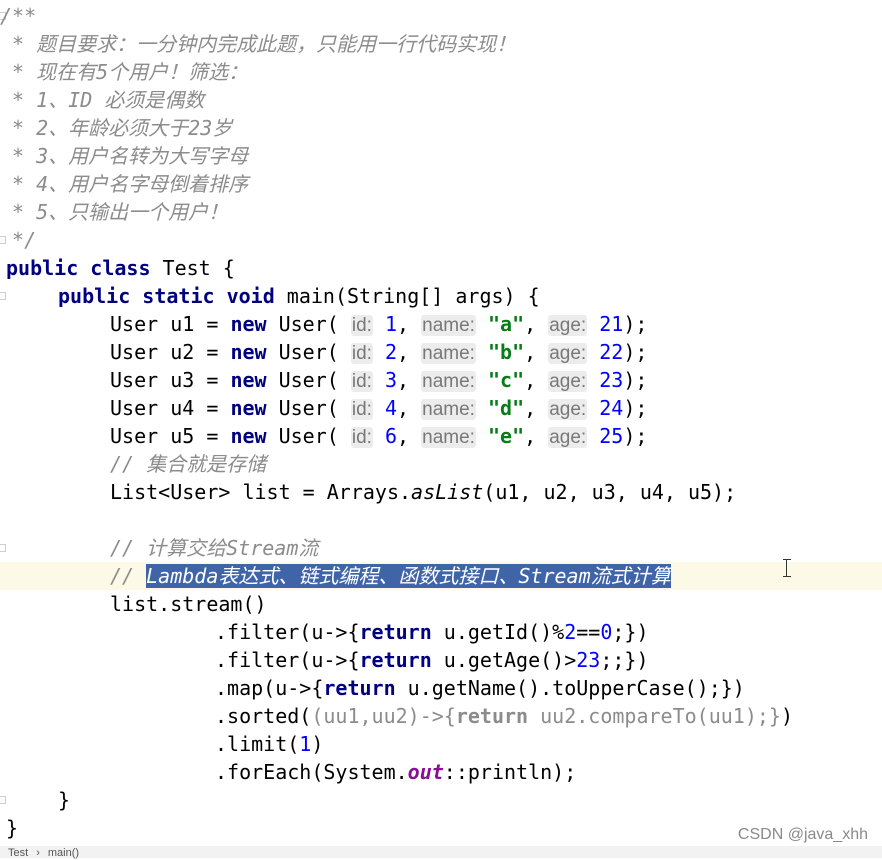 This screenshot has width=882, height=860. Describe the element at coordinates (441, 212) in the screenshot. I see `code-line: * 5、只输出一个用户！` at that location.